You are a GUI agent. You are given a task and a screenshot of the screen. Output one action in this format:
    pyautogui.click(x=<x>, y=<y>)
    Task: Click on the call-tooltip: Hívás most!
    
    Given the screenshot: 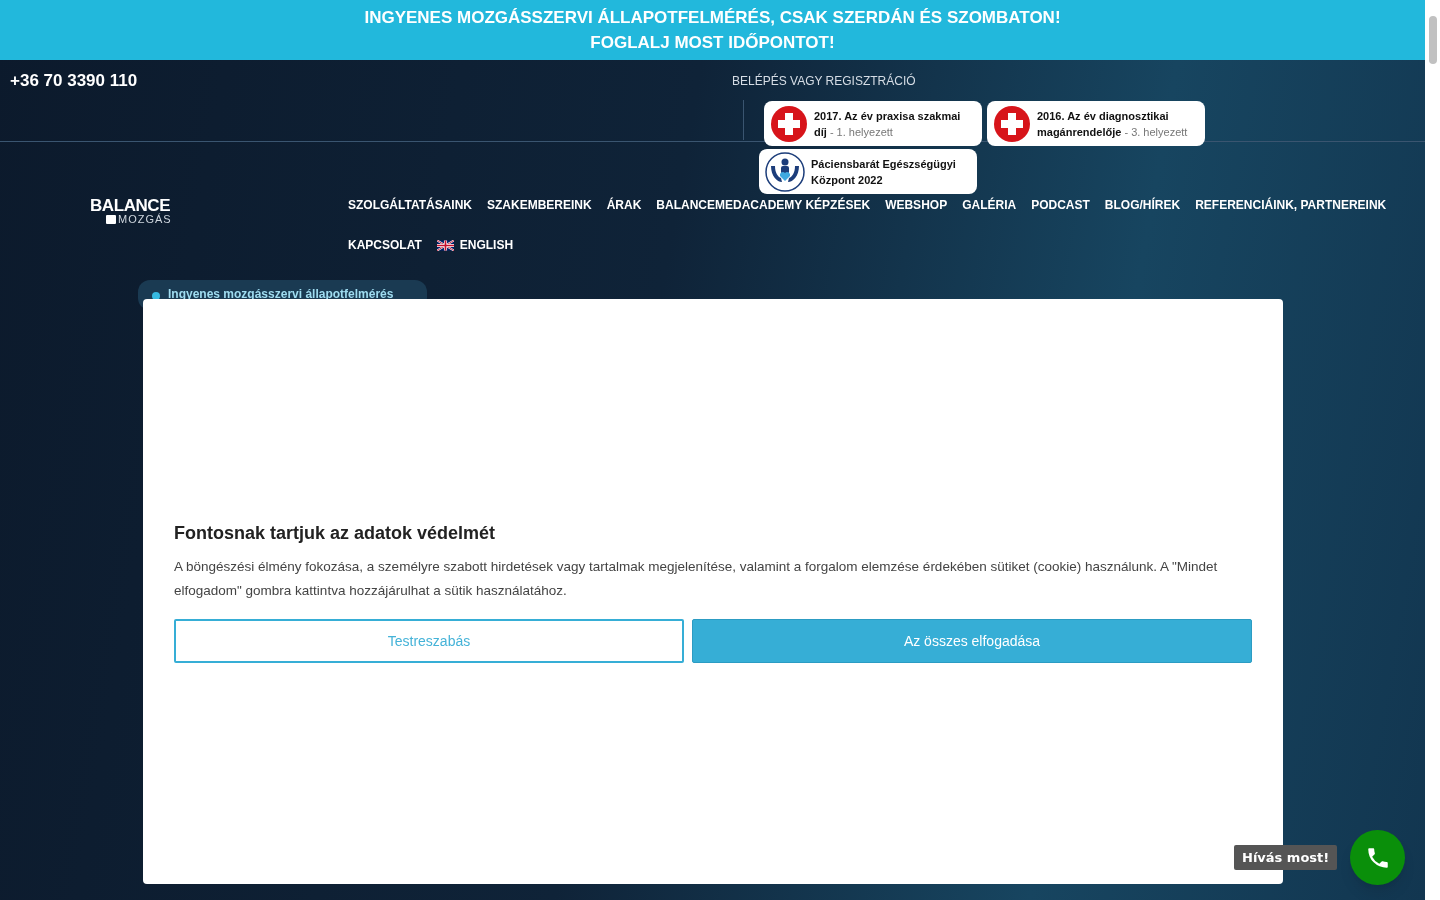 What is the action you would take?
    pyautogui.click(x=1286, y=857)
    